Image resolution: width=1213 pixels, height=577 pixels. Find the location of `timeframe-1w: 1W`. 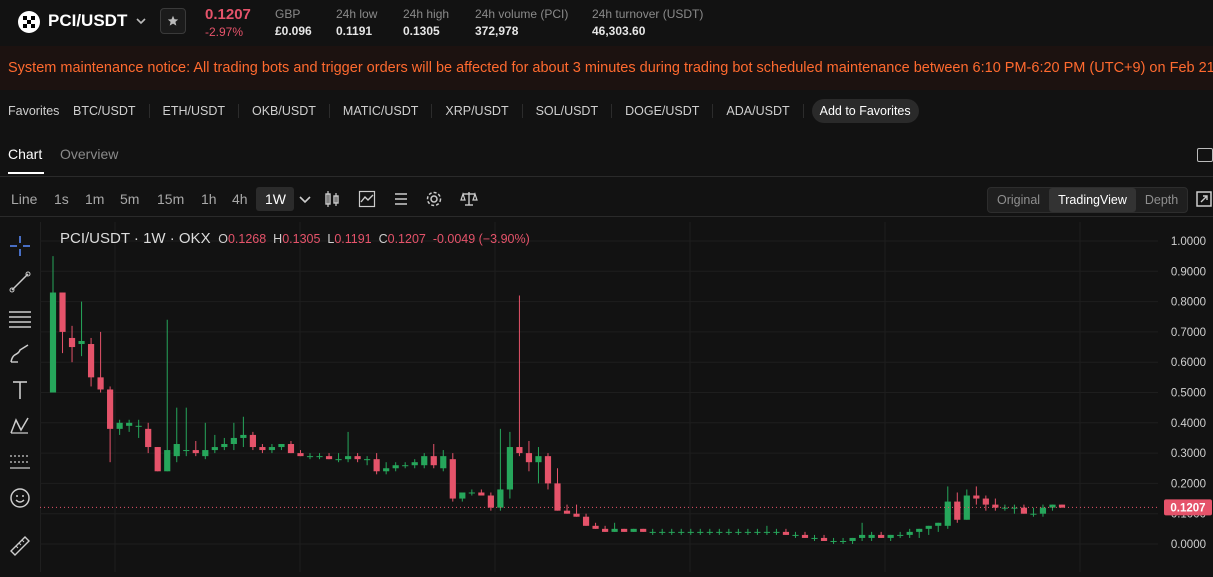

timeframe-1w: 1W is located at coordinates (275, 199).